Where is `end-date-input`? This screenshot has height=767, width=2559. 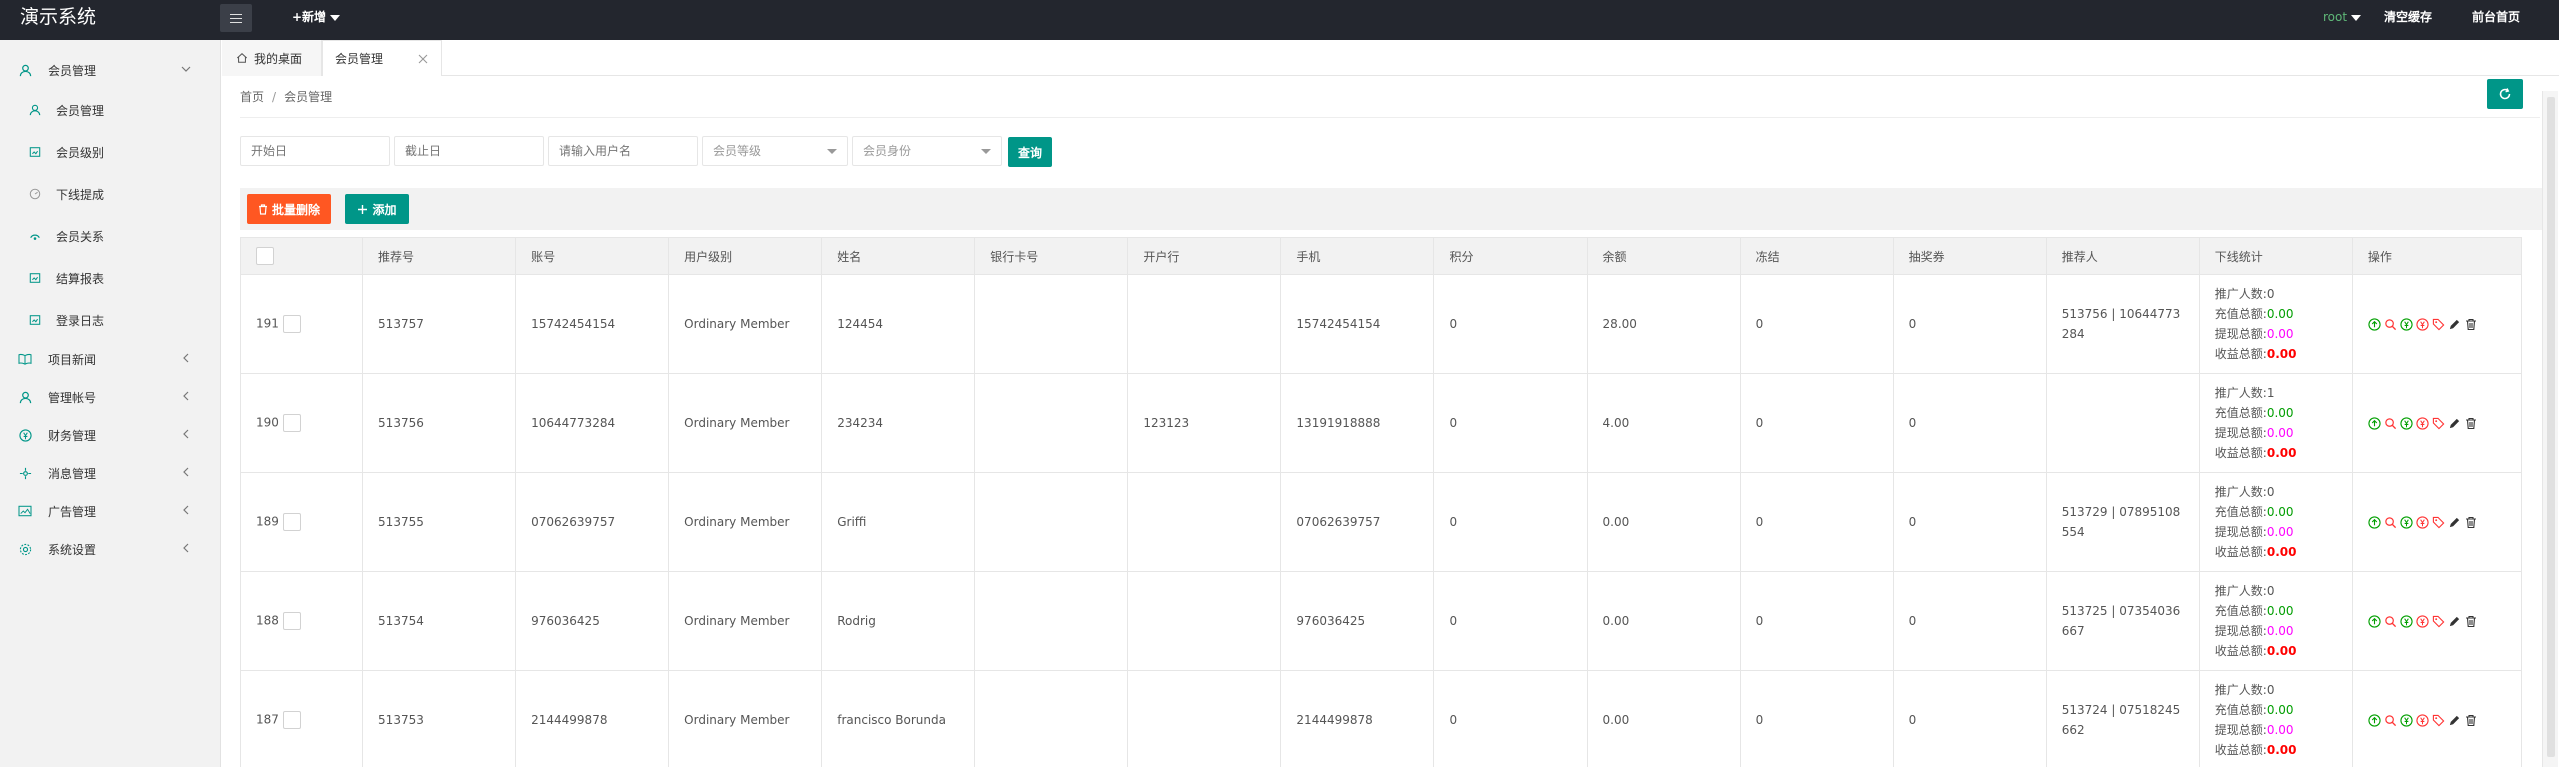
end-date-input is located at coordinates (469, 151).